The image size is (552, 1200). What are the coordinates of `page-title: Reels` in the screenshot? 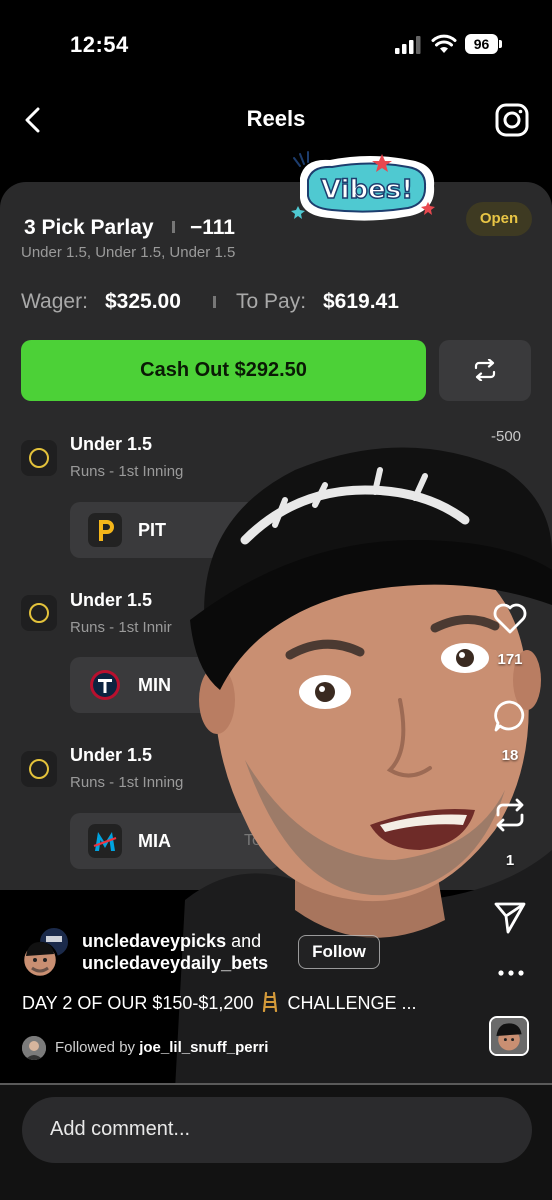 It's located at (276, 118).